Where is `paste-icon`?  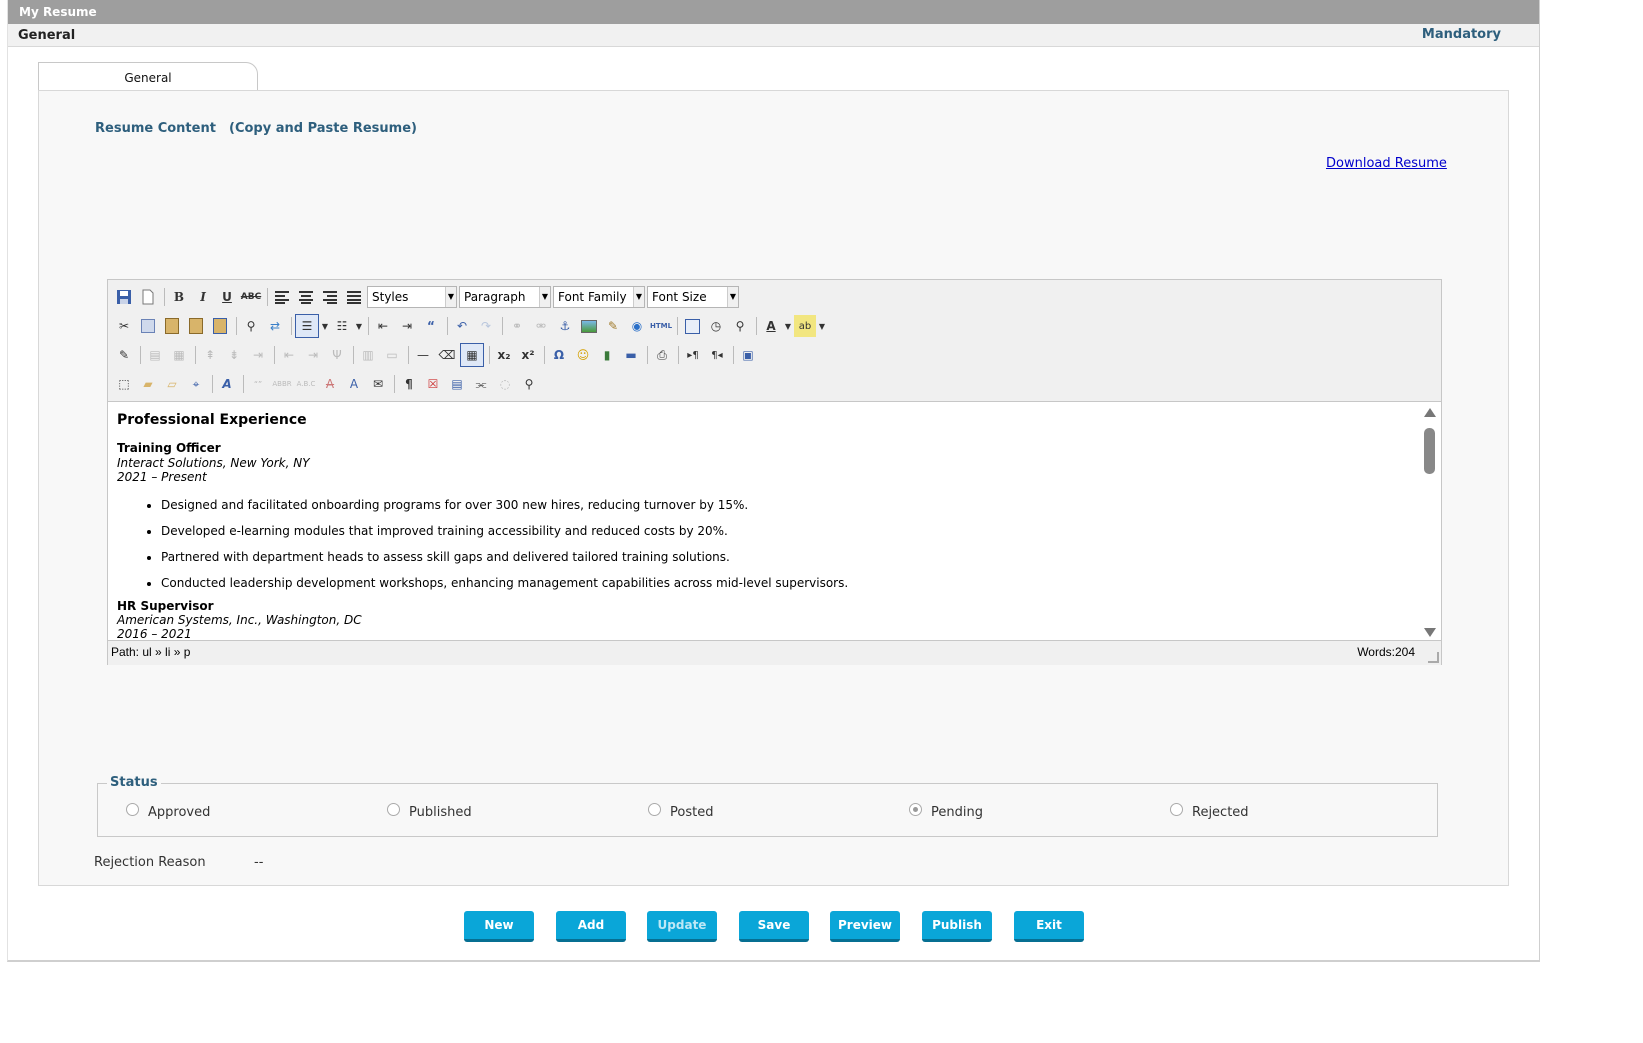
paste-icon is located at coordinates (172, 326).